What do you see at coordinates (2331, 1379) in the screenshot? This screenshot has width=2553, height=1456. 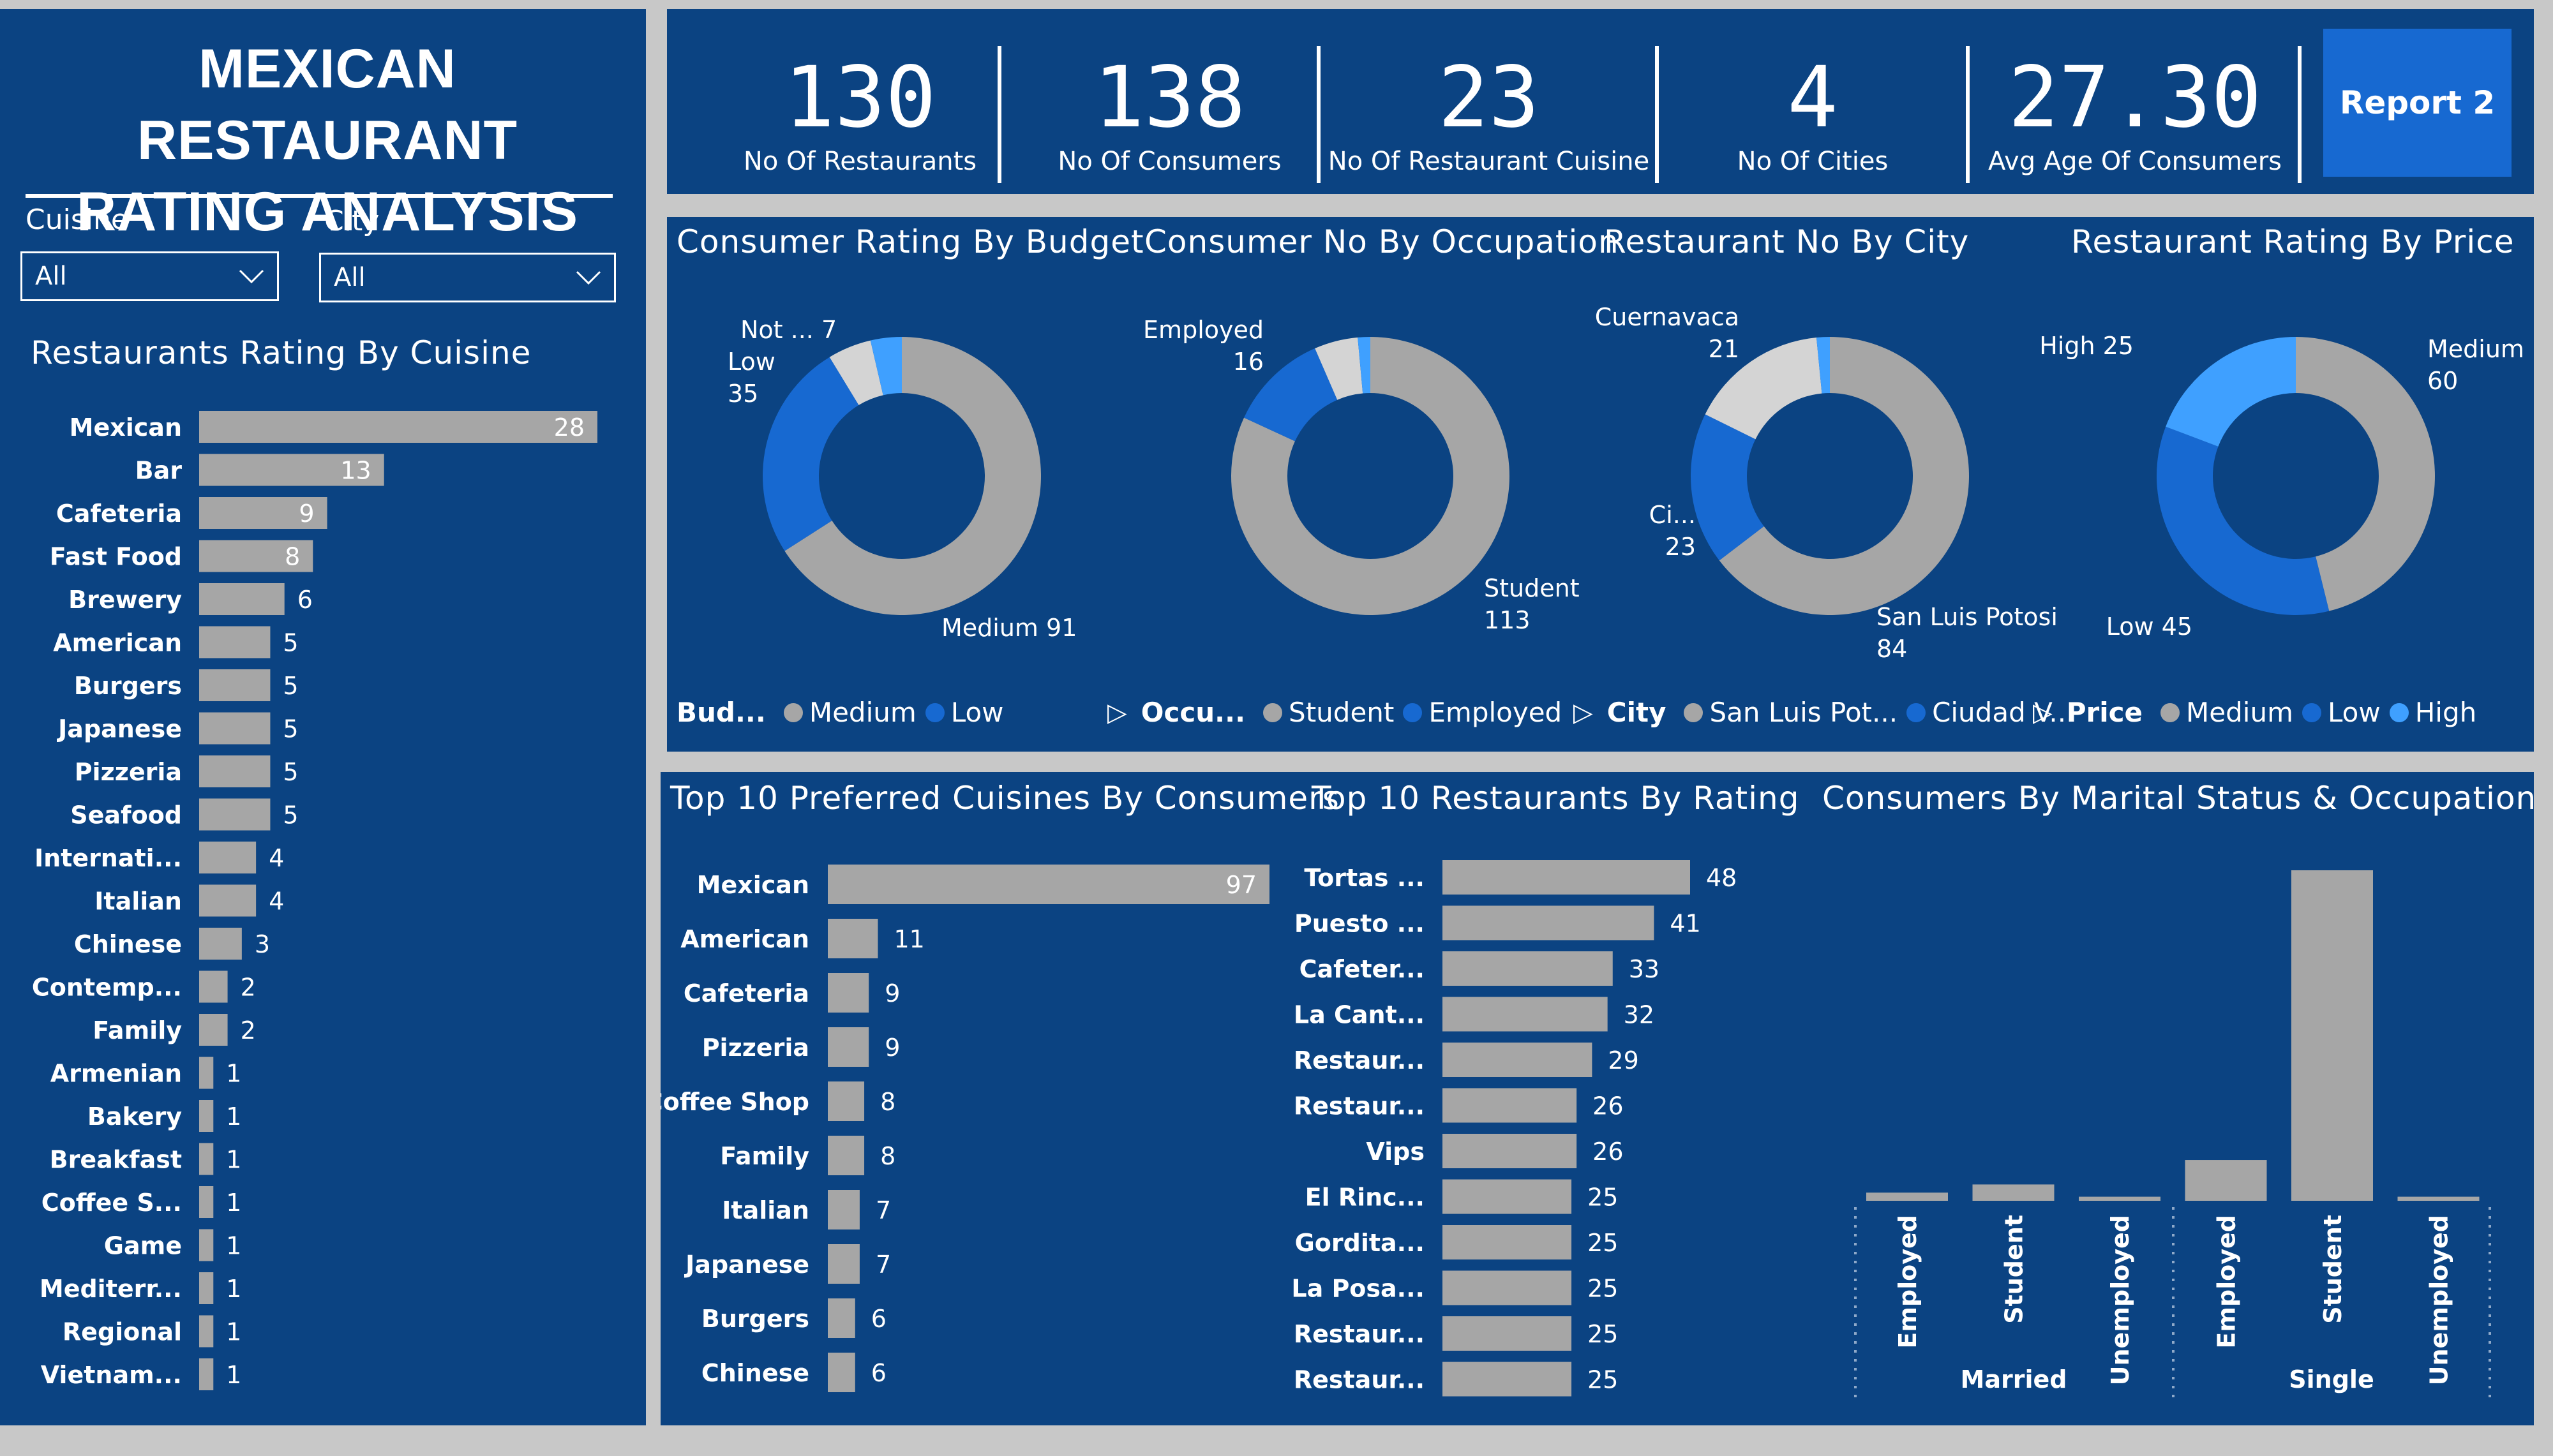 I see `marital-group-label: Single` at bounding box center [2331, 1379].